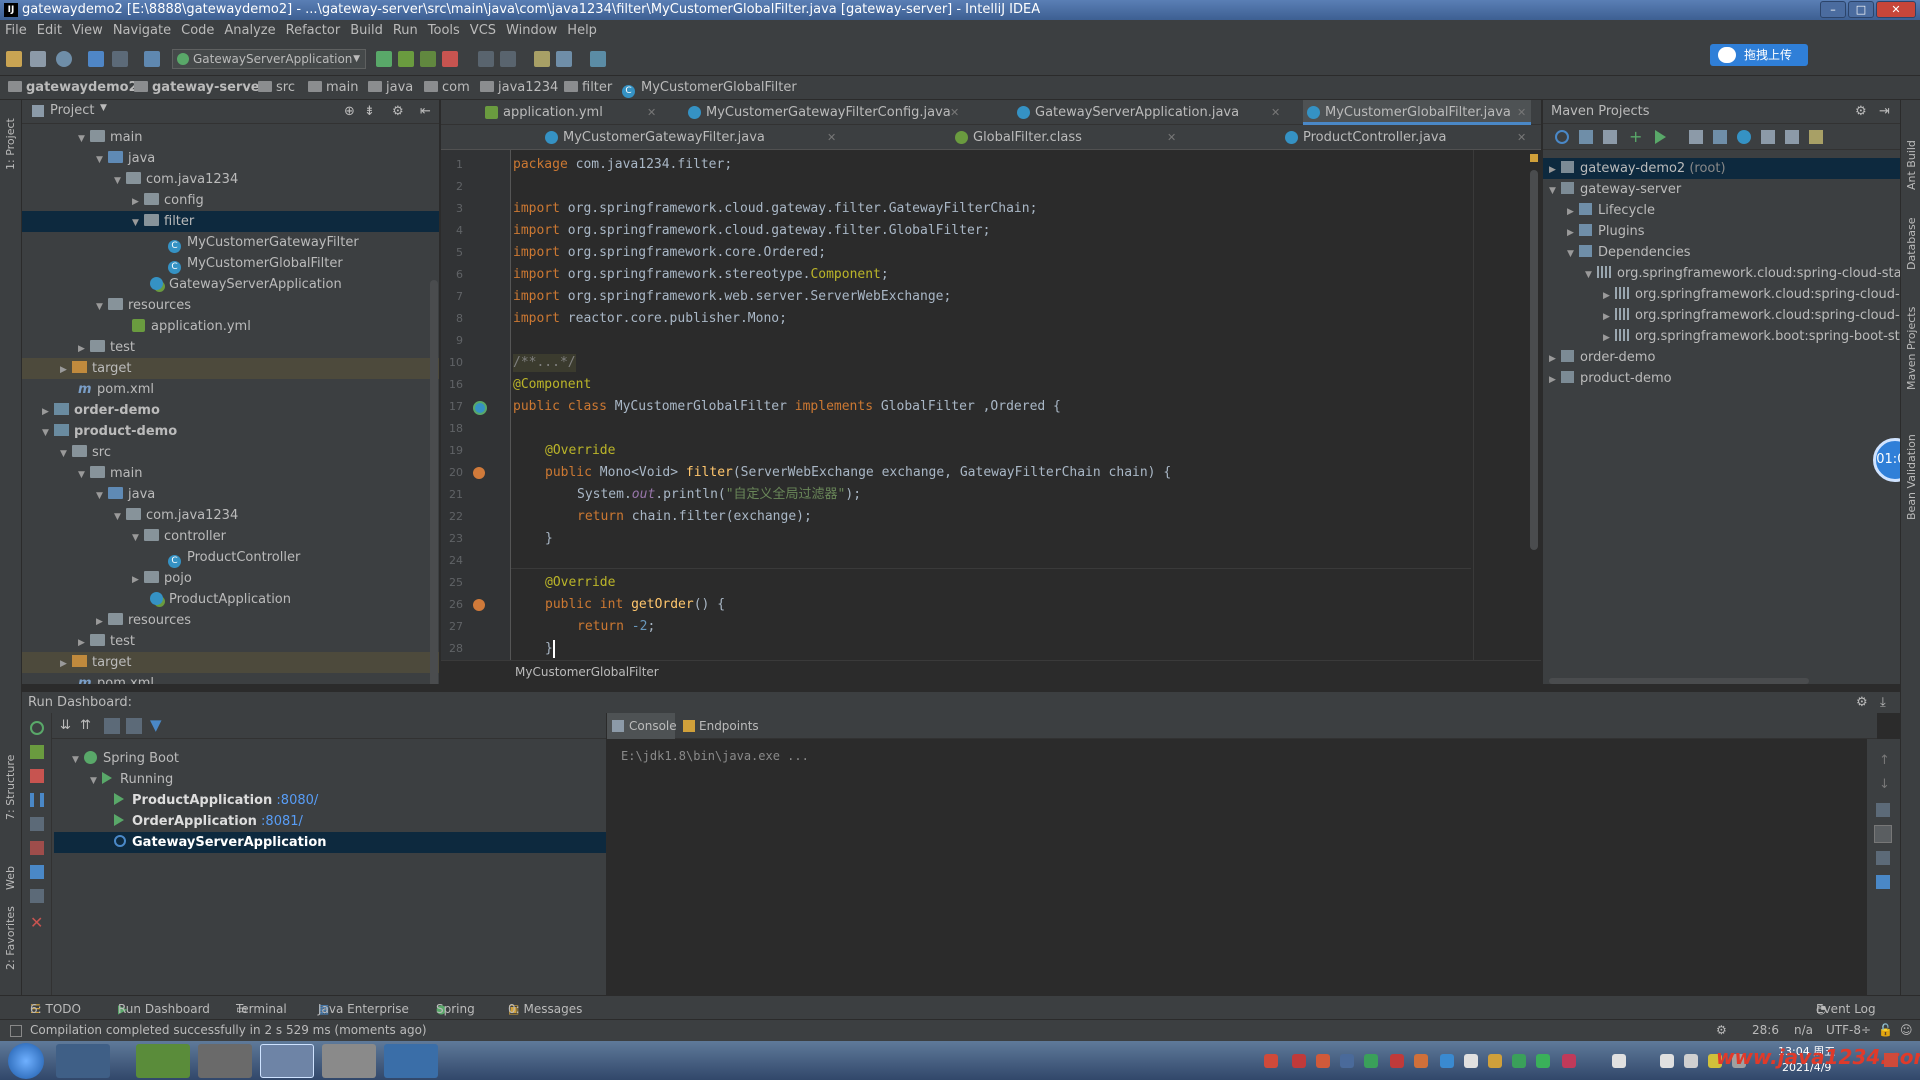 The width and height of the screenshot is (1920, 1080). I want to click on project-structure-icon, so click(564, 59).